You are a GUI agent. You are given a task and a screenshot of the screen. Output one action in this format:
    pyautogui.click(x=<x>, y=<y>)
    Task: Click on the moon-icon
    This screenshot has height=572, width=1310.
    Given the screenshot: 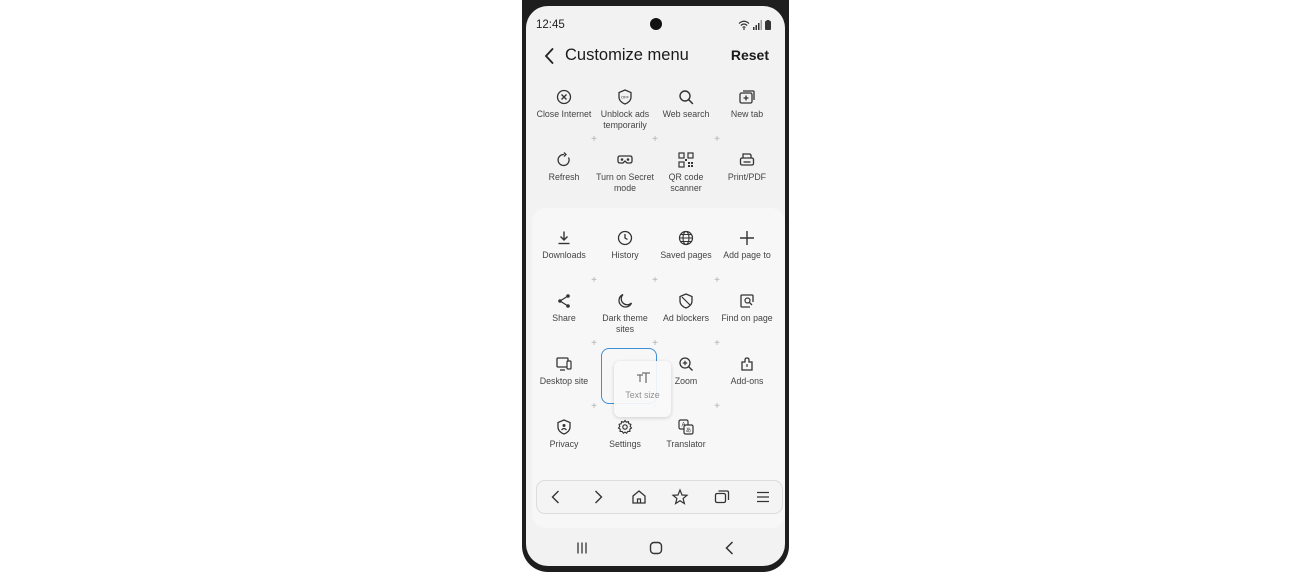 What is the action you would take?
    pyautogui.click(x=625, y=300)
    